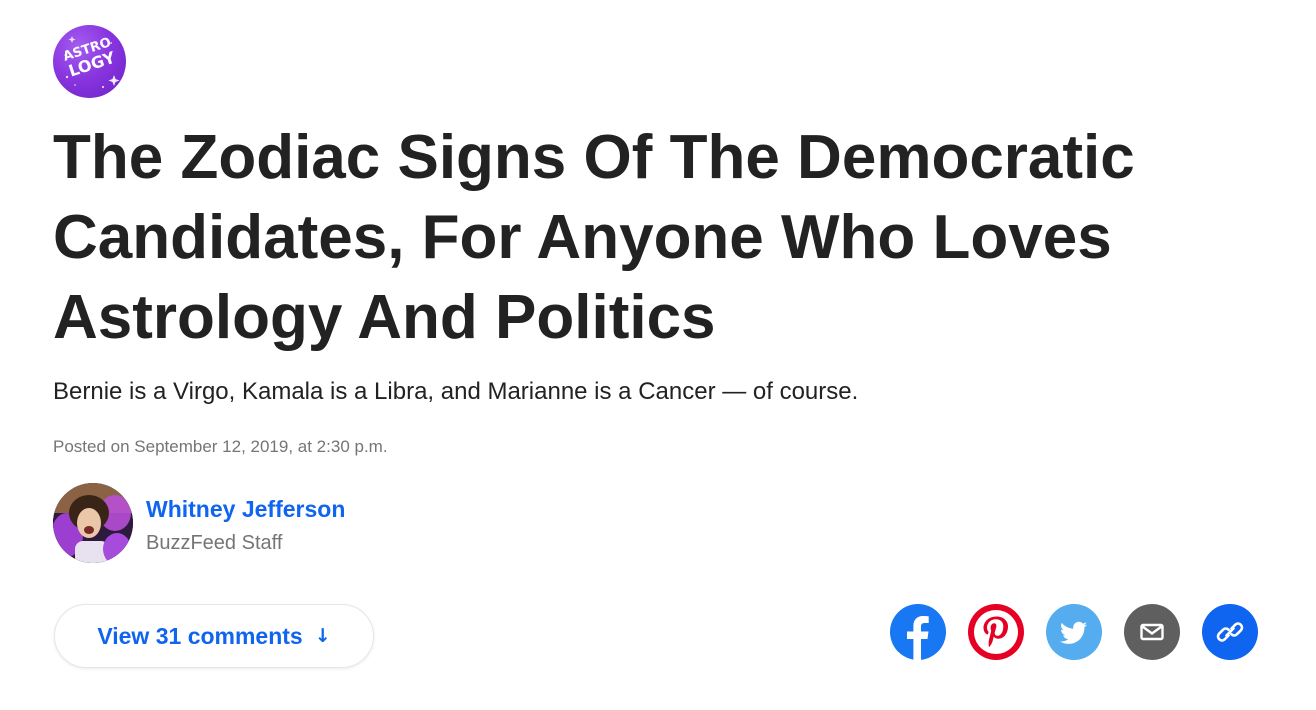  I want to click on link-icon, so click(1230, 632).